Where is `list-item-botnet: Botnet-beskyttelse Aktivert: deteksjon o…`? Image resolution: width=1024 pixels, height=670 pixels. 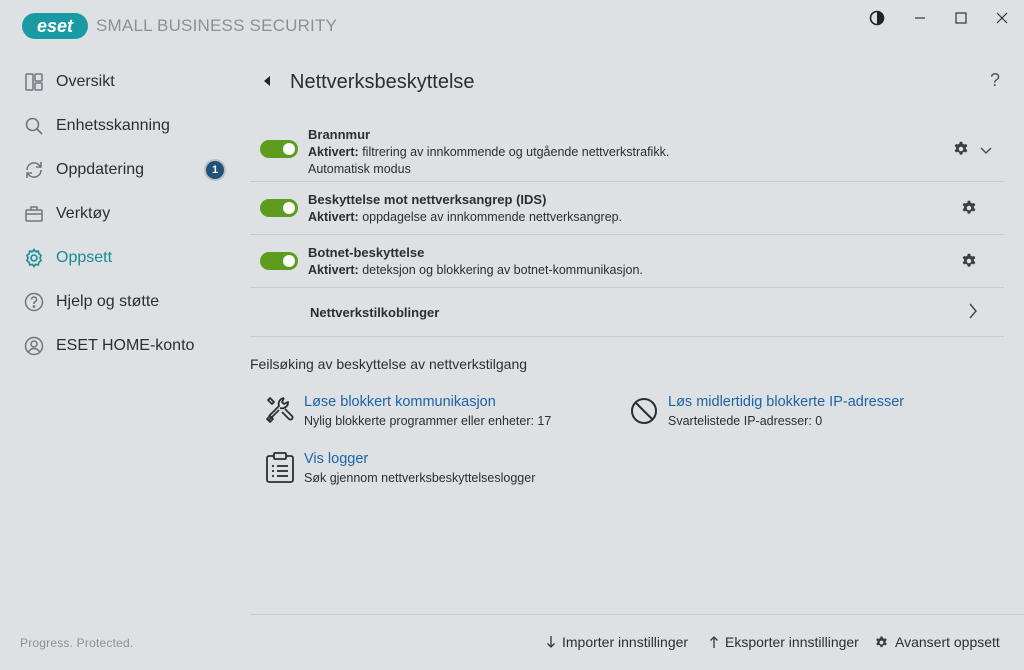
list-item-botnet: Botnet-beskyttelse Aktivert: deteksjon o… is located at coordinates (627, 261).